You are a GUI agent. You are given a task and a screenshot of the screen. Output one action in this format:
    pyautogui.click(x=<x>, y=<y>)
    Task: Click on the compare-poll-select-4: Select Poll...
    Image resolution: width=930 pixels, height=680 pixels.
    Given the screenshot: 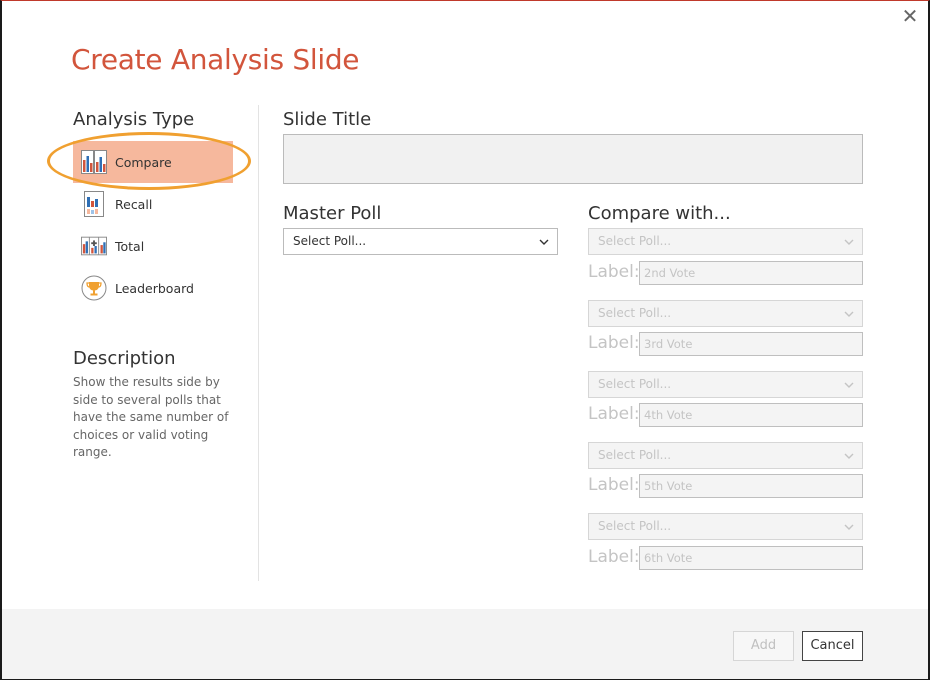 What is the action you would take?
    pyautogui.click(x=725, y=455)
    